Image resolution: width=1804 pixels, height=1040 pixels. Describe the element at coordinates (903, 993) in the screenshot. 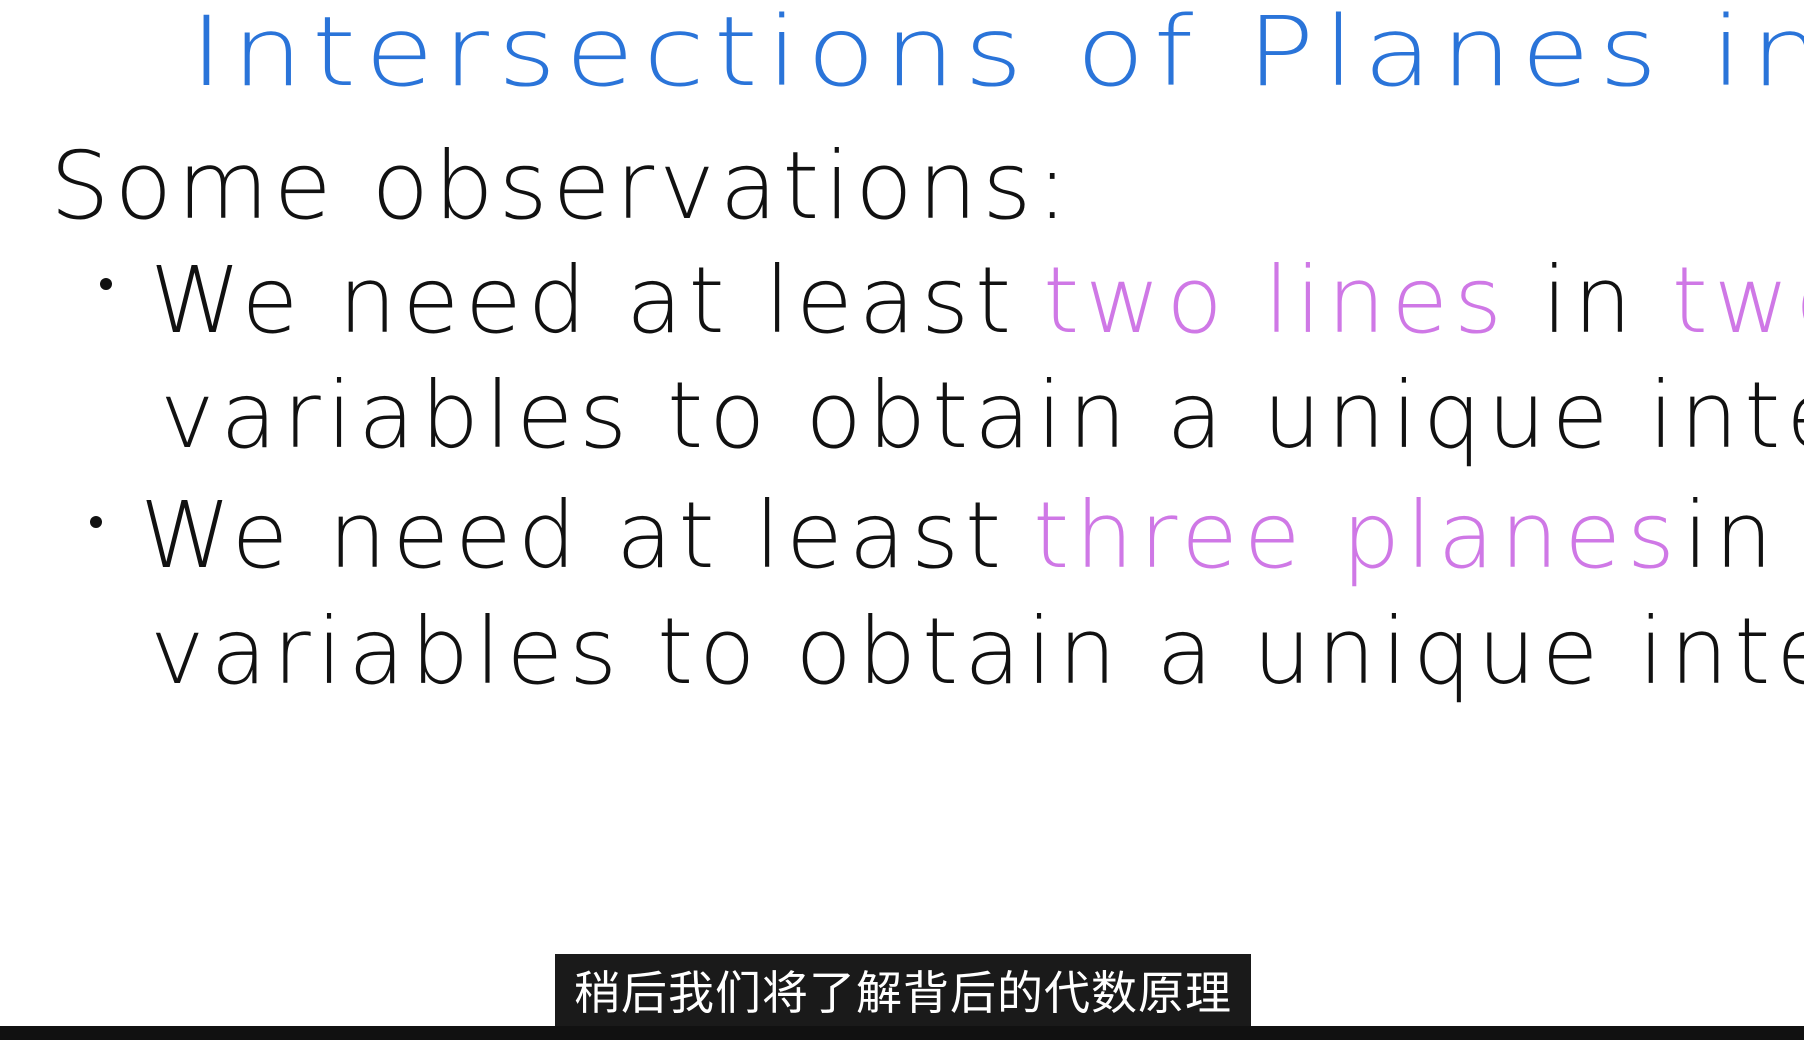

I see `subtitle-text: 稍后我们将了解背后的代数原理` at that location.